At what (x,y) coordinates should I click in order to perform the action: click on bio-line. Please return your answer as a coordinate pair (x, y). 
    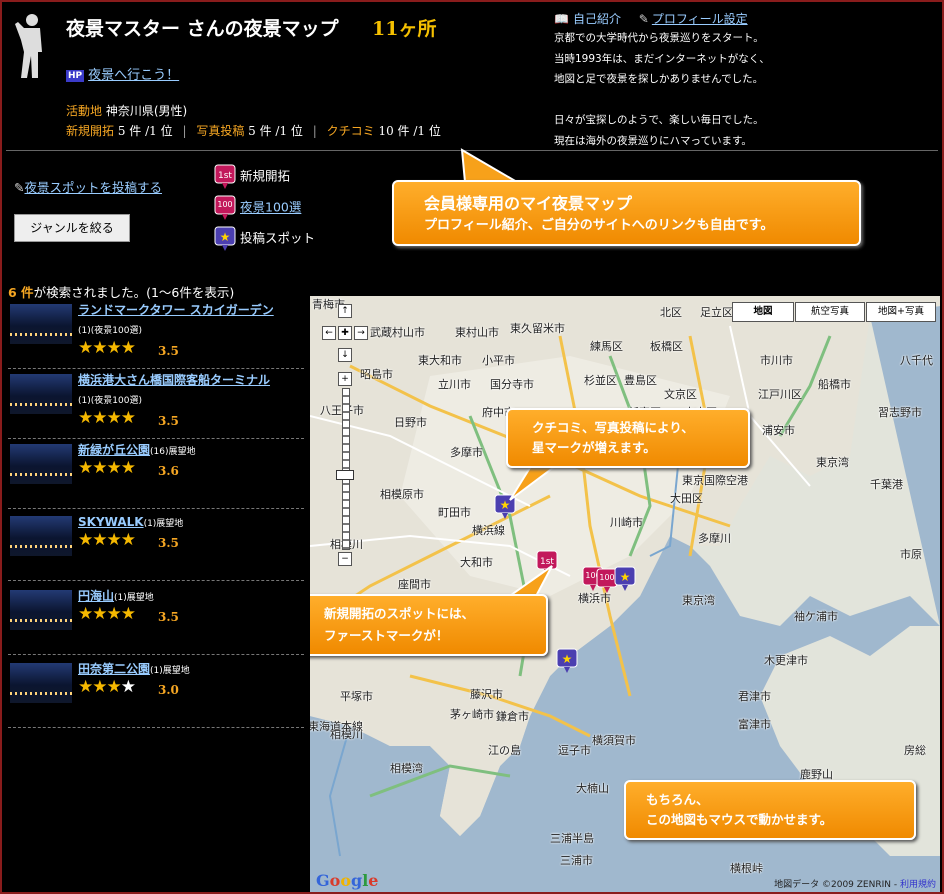
    Looking at the image, I should click on (744, 100).